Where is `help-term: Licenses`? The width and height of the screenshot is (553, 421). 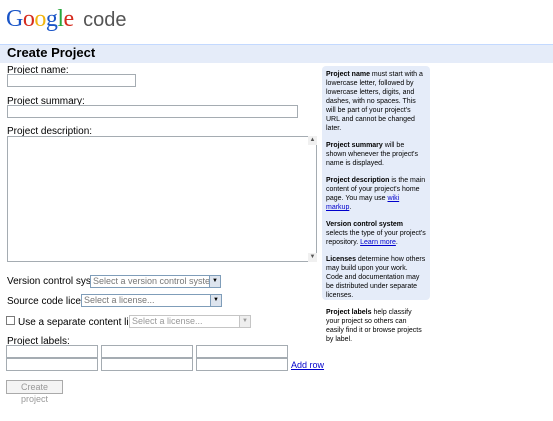
help-term: Licenses is located at coordinates (341, 259).